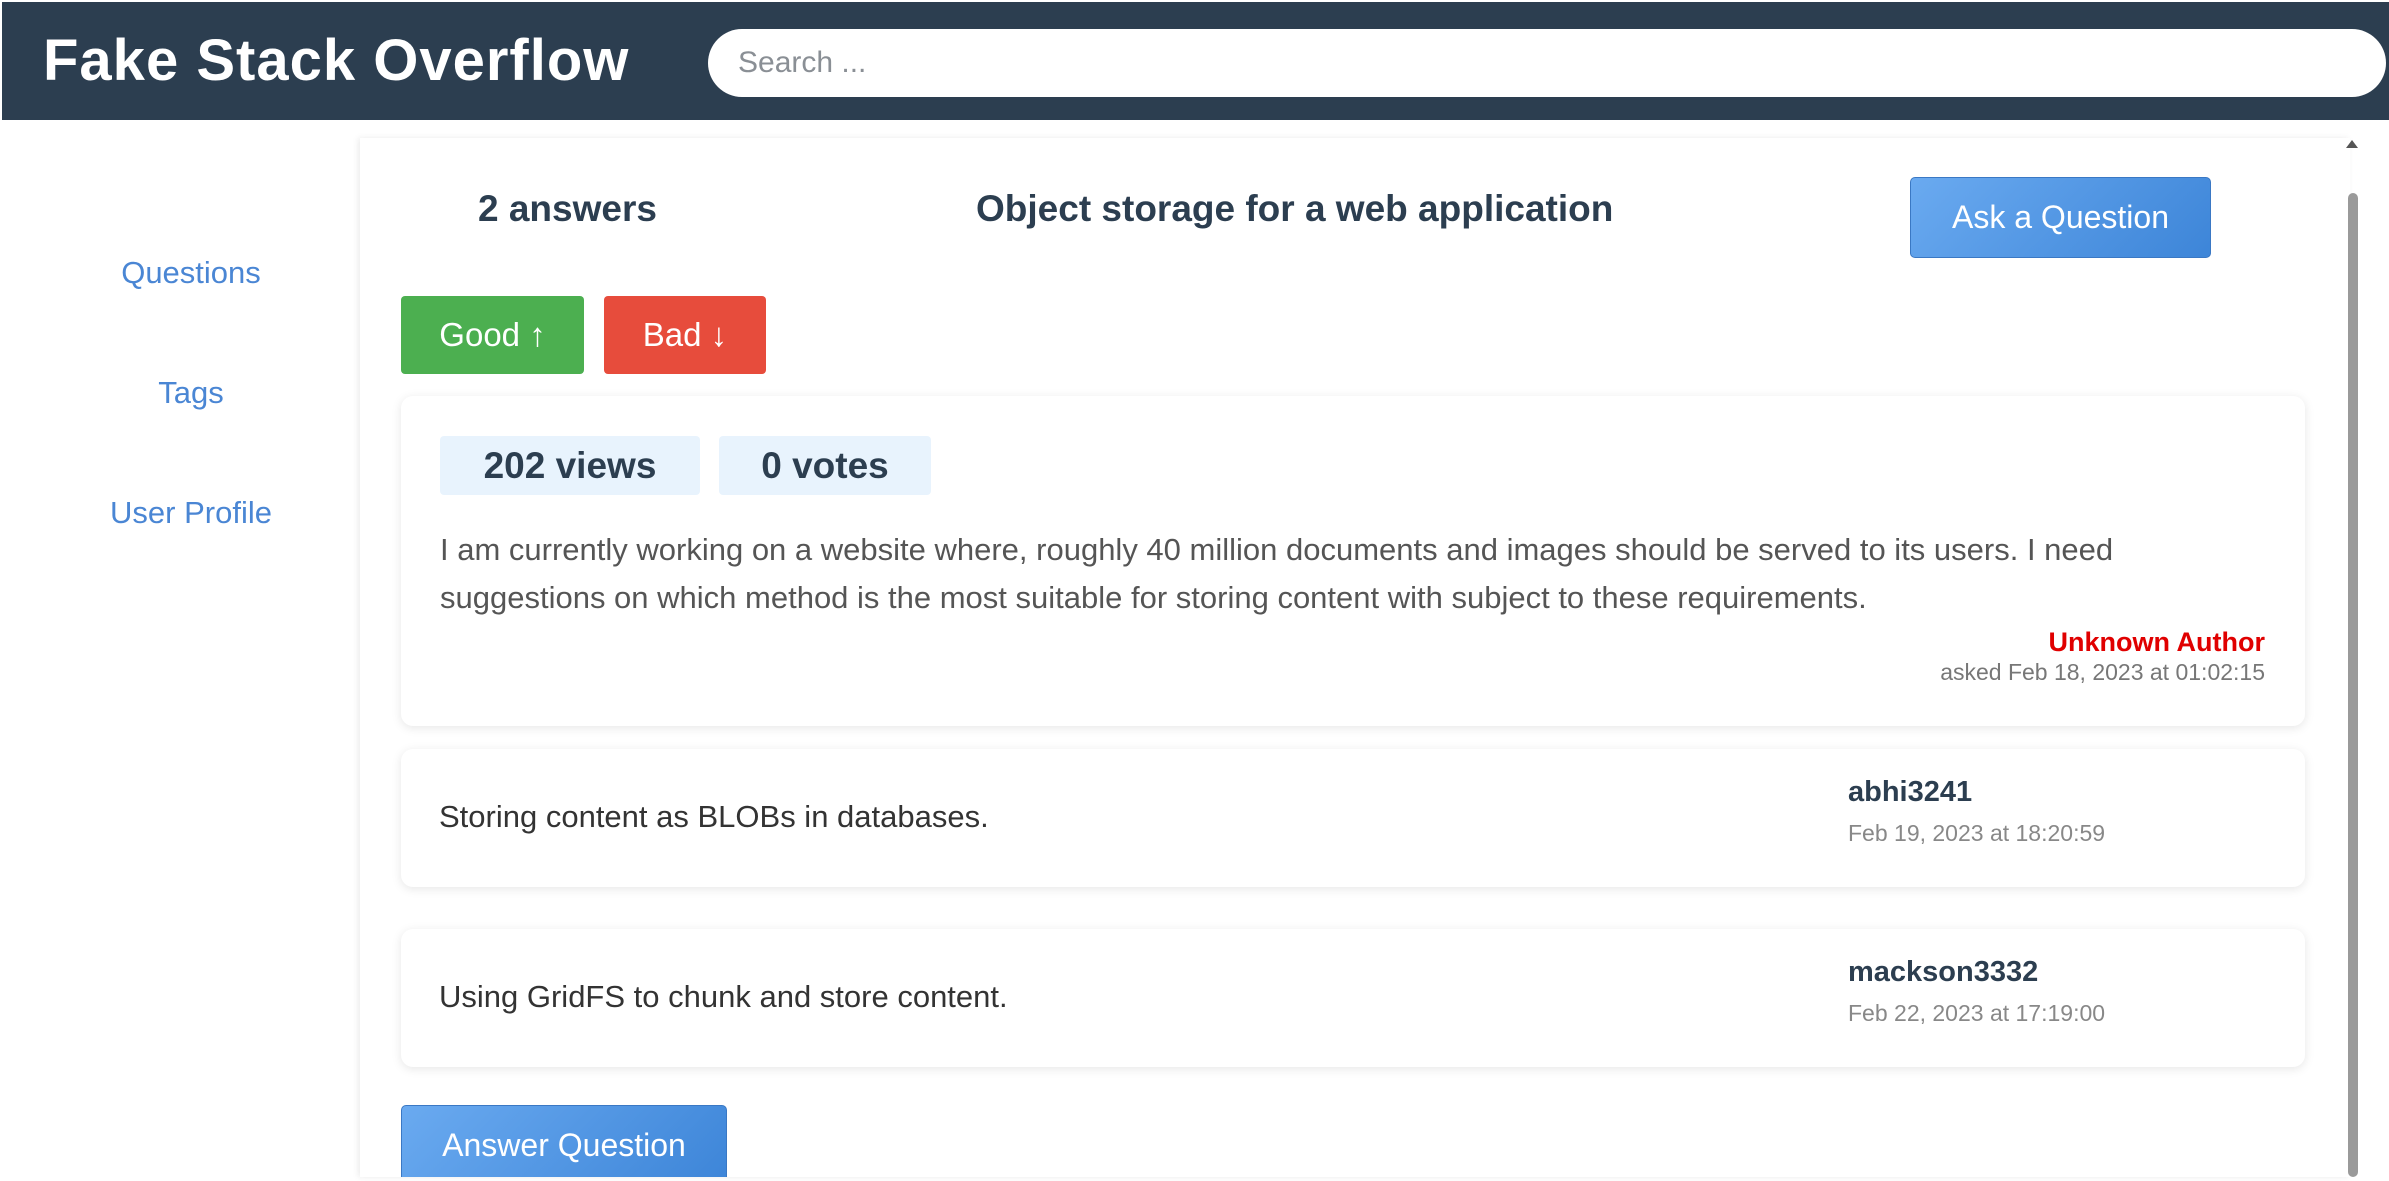  I want to click on scroll-up-arrow-icon, so click(2352, 144).